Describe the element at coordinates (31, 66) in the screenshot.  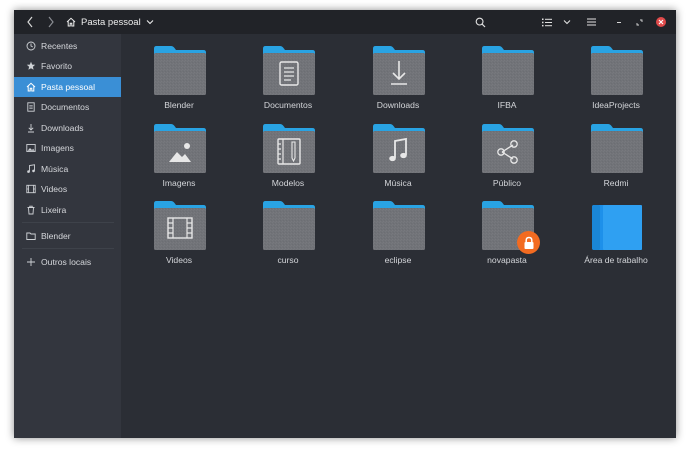
I see `star-icon` at that location.